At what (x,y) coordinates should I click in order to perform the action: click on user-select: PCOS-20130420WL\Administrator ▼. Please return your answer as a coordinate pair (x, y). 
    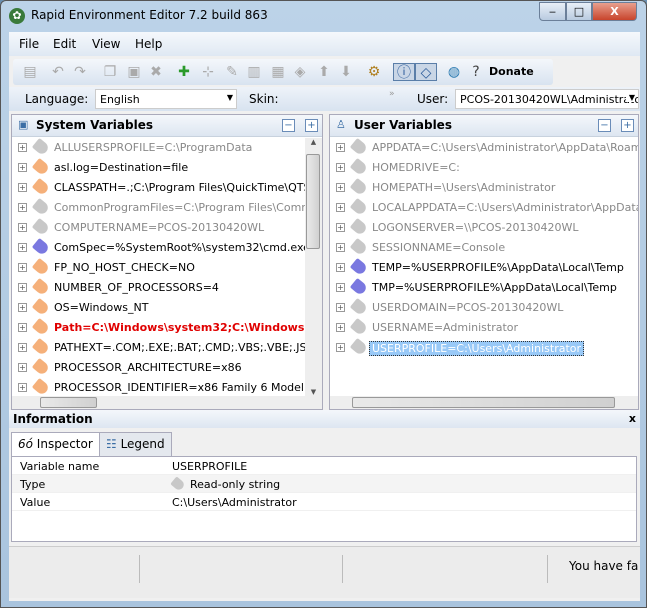
    Looking at the image, I should click on (547, 99).